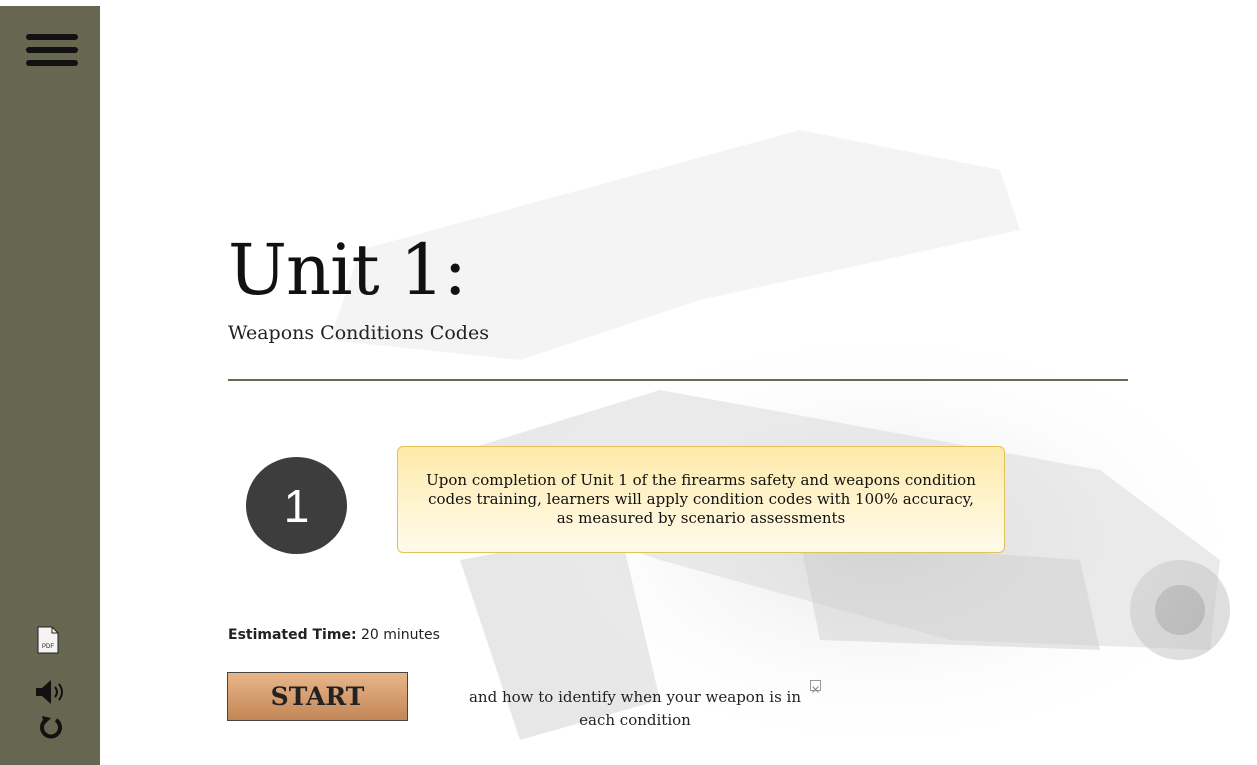 The width and height of the screenshot is (1257, 765). Describe the element at coordinates (400, 635) in the screenshot. I see `estimated-time-value: 20 minutes` at that location.